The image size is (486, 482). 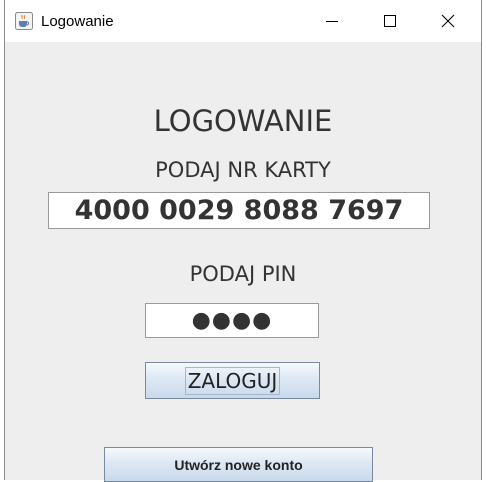 I want to click on window-title: Logowanie, so click(x=77, y=21).